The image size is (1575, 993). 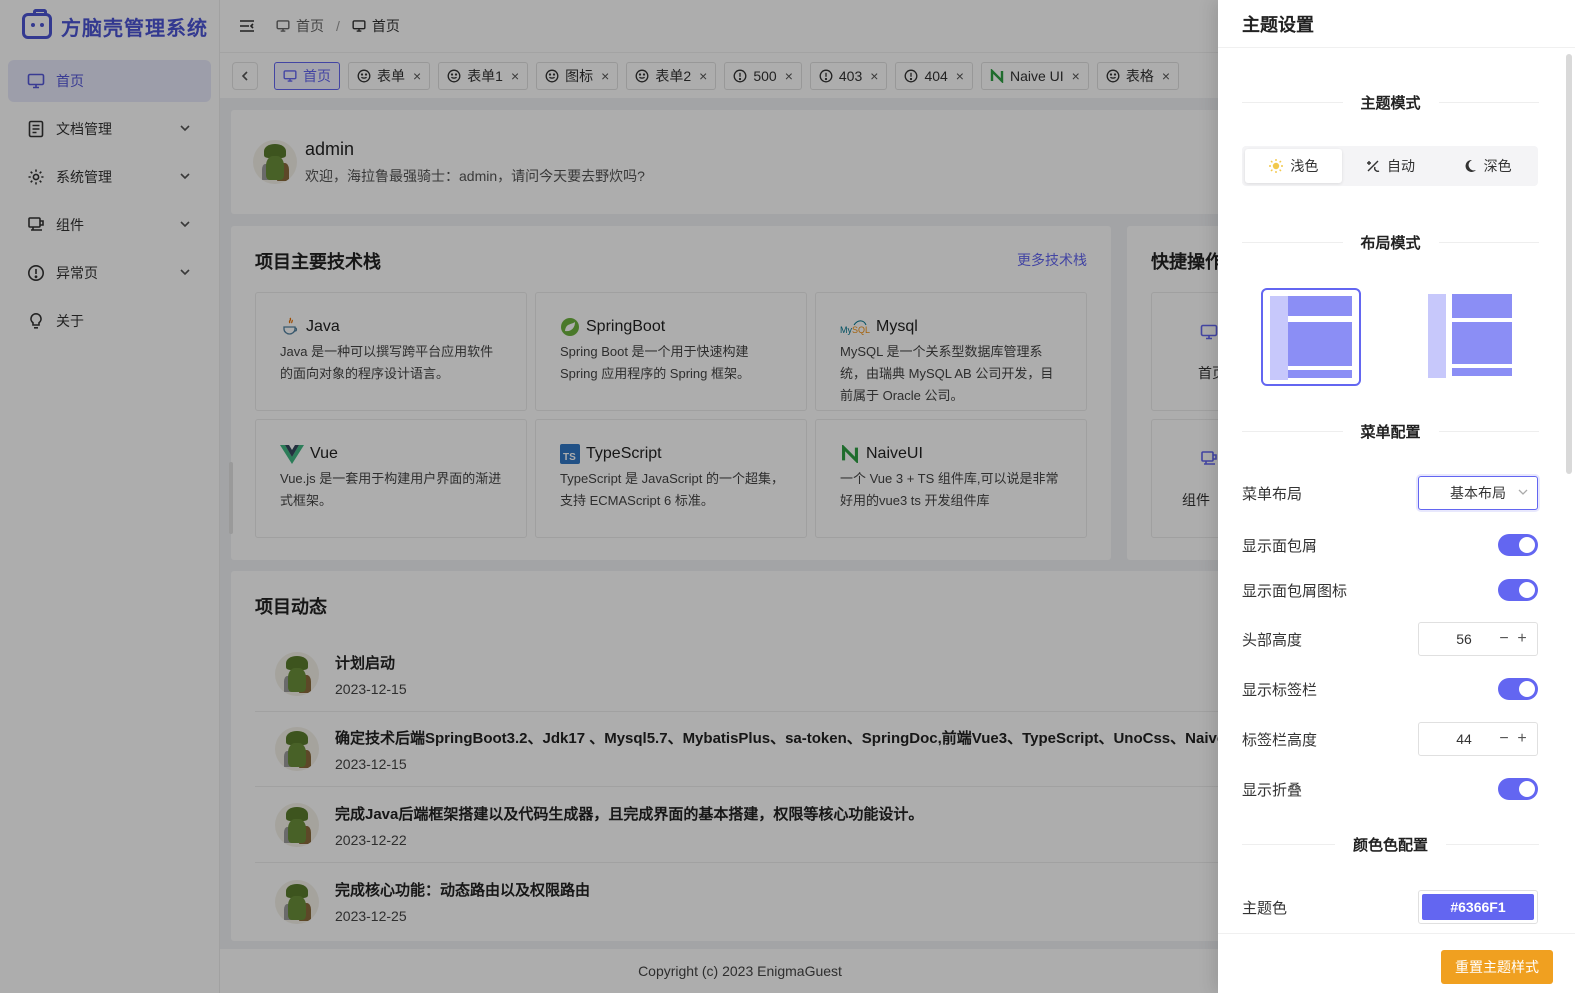 What do you see at coordinates (1390, 493) in the screenshot?
I see `menu-layout-row: 菜单布局 基本布局` at bounding box center [1390, 493].